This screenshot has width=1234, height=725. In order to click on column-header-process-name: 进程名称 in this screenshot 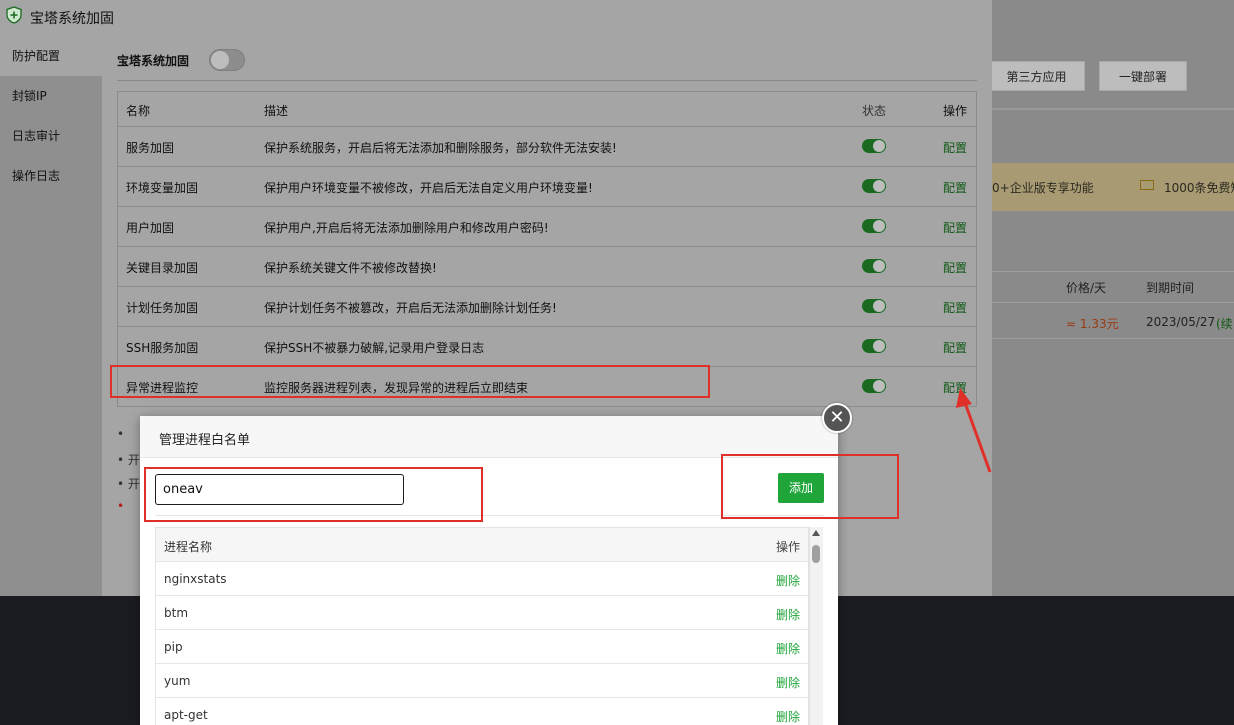, I will do `click(188, 547)`.